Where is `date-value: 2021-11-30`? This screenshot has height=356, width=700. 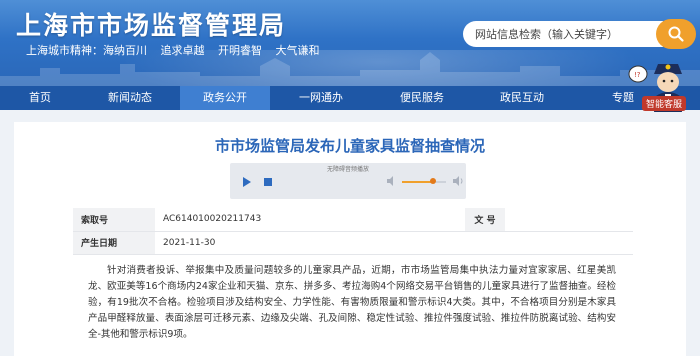 date-value: 2021-11-30 is located at coordinates (310, 243).